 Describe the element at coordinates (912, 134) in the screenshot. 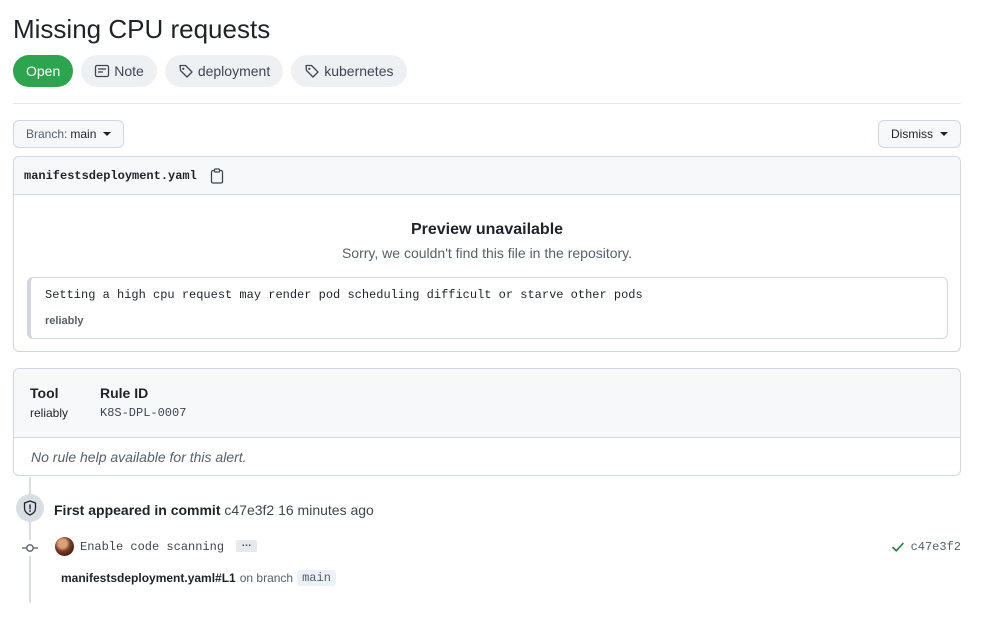

I see `dismiss-label: Dismiss` at that location.